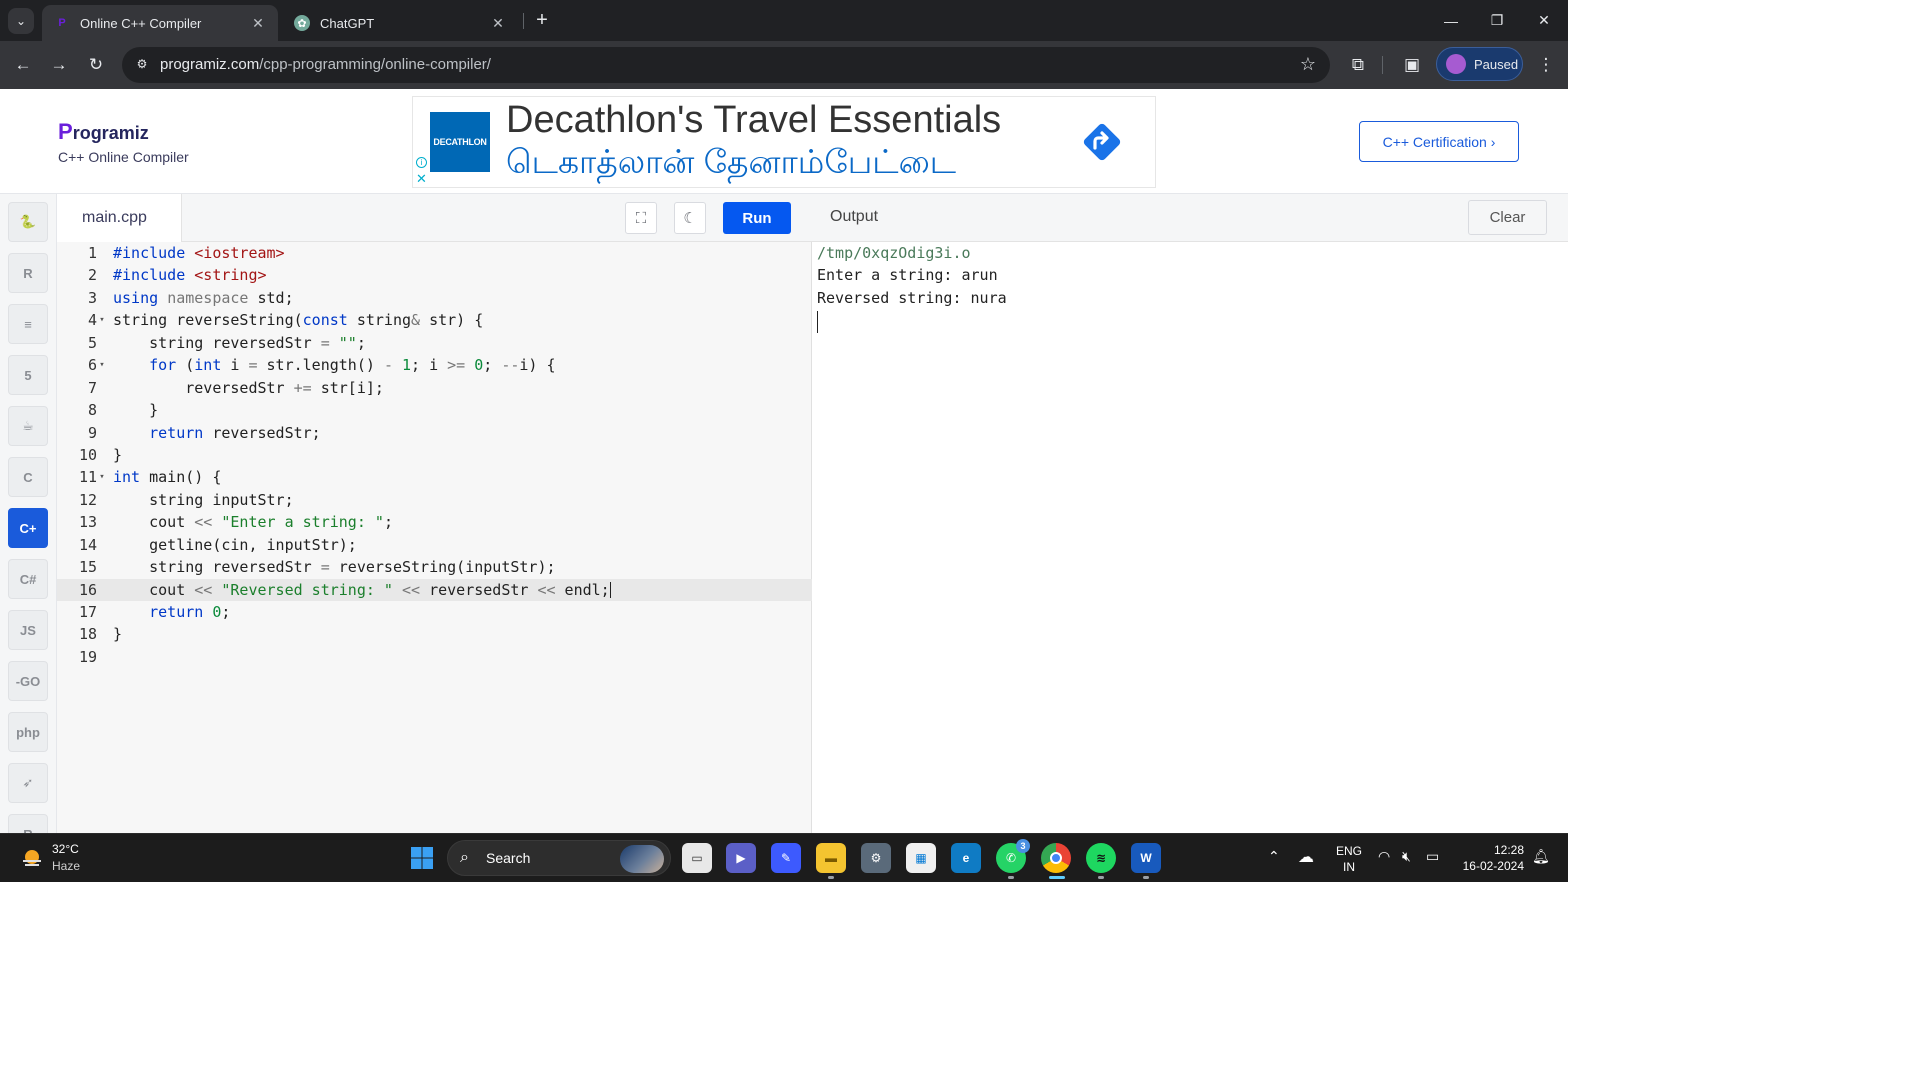  Describe the element at coordinates (876, 858) in the screenshot. I see `settings-gear-icon: ⚙` at that location.